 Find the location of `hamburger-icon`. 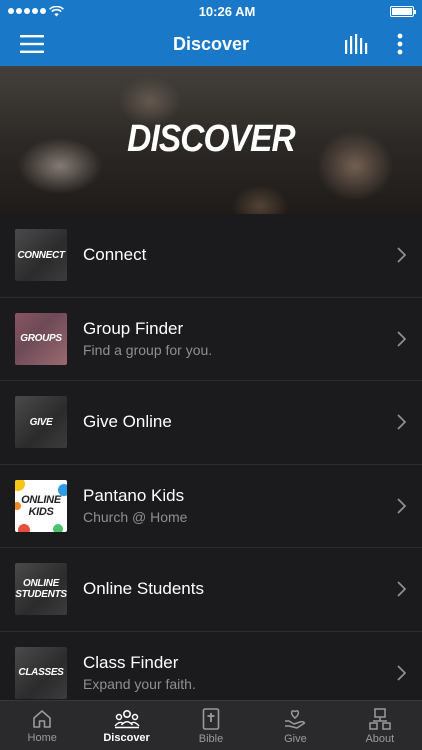

hamburger-icon is located at coordinates (32, 44).